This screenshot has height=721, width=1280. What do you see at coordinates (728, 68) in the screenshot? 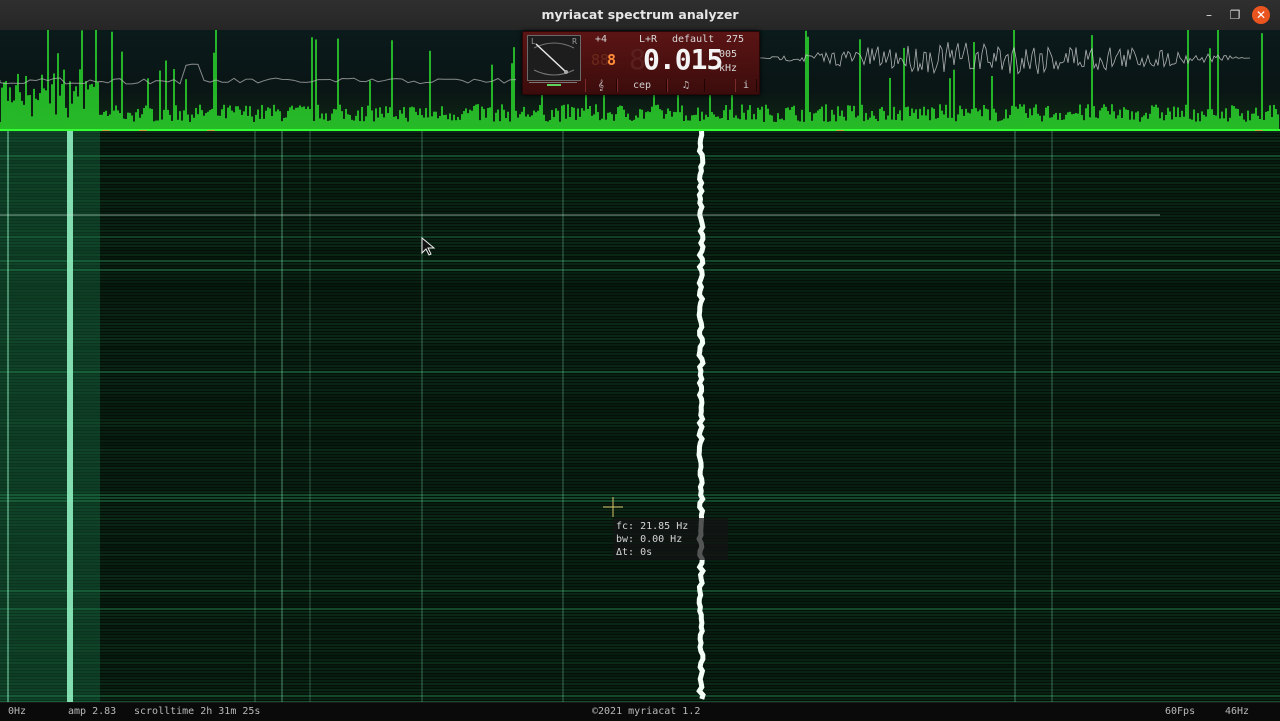
I see `frequency-unit: kHz` at bounding box center [728, 68].